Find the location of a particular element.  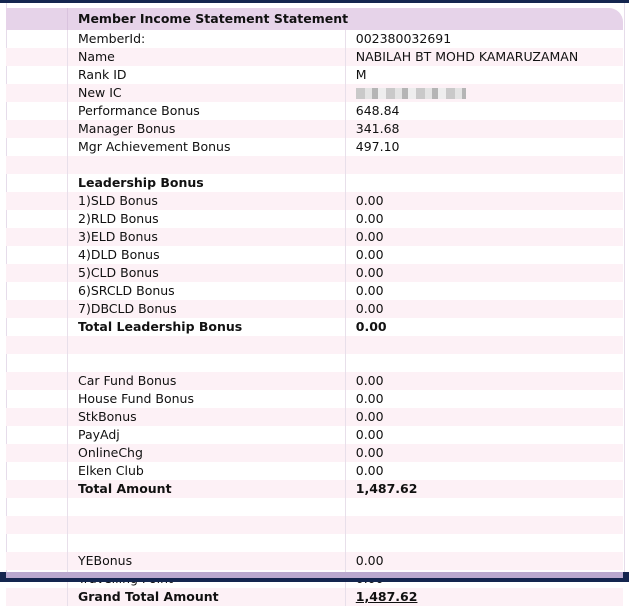

row-label: 2)RLD Bonus is located at coordinates (206, 219).